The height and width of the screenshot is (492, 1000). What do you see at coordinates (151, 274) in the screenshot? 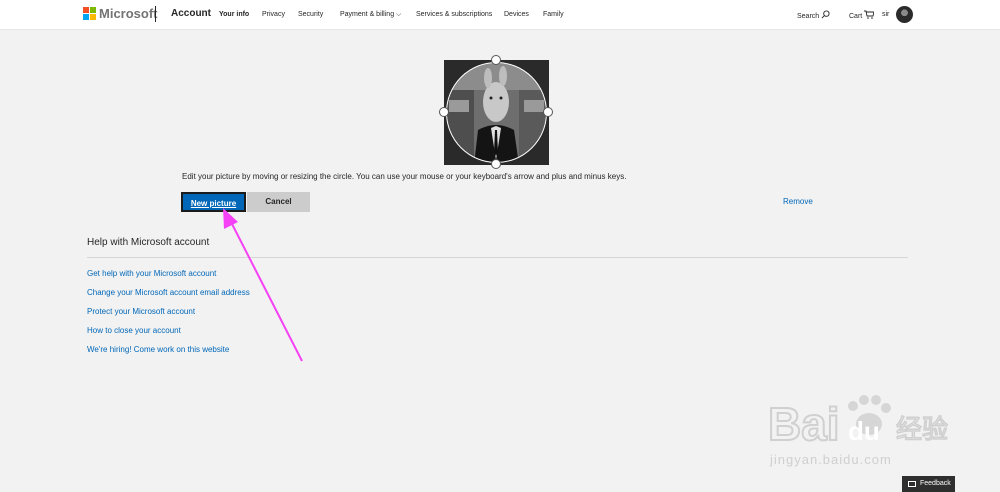
I see `help-link: Get help with your Microsoft account` at bounding box center [151, 274].